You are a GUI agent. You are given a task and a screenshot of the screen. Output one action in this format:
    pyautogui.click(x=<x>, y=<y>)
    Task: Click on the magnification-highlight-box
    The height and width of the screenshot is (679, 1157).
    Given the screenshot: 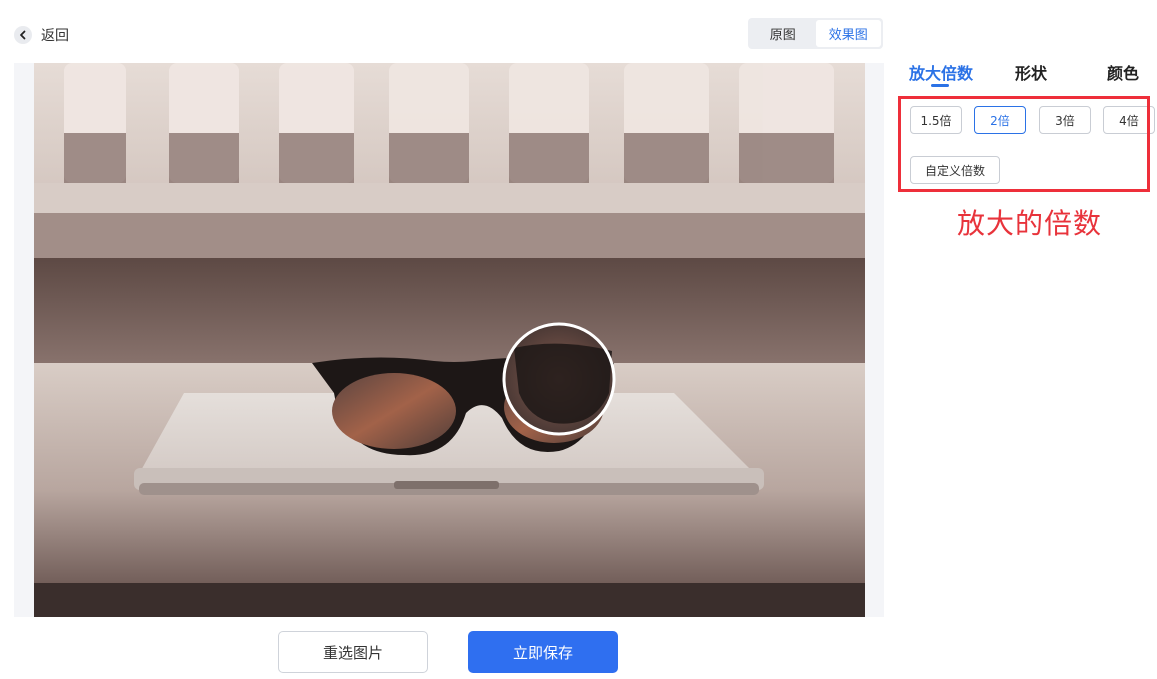 What is the action you would take?
    pyautogui.click(x=1024, y=144)
    